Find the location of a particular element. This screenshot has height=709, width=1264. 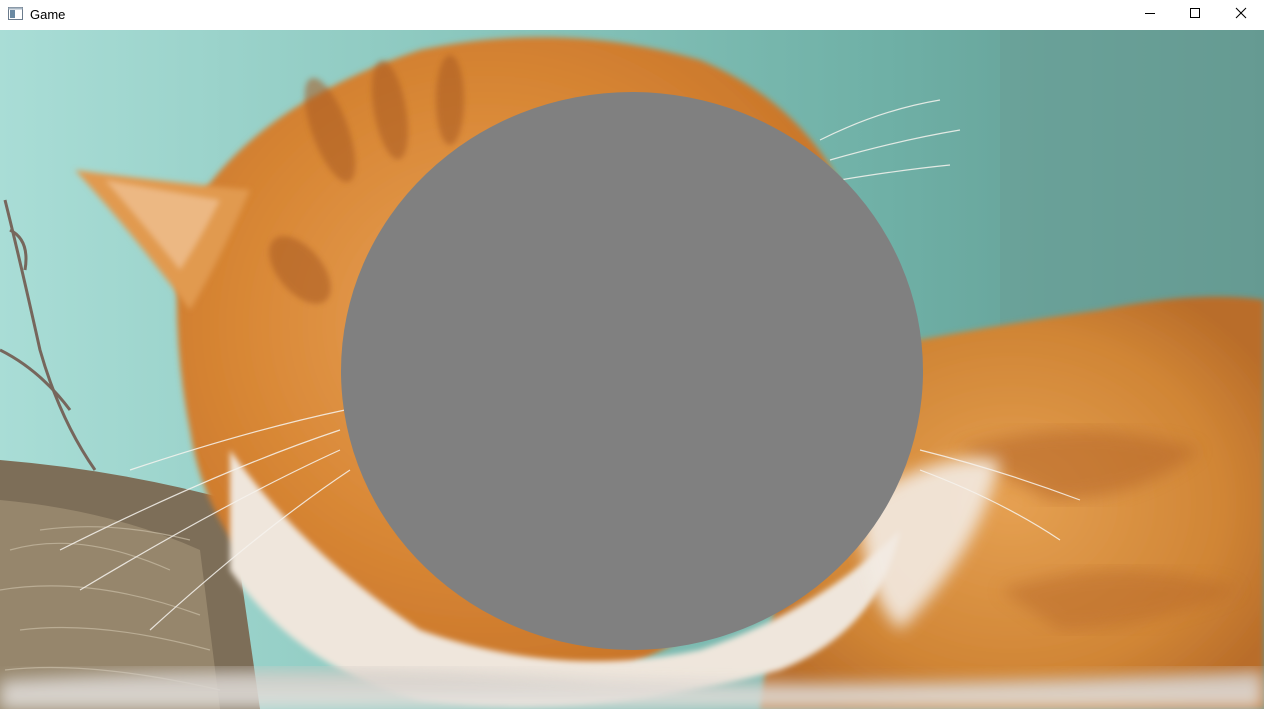

title-bar: Game is located at coordinates (632, 15).